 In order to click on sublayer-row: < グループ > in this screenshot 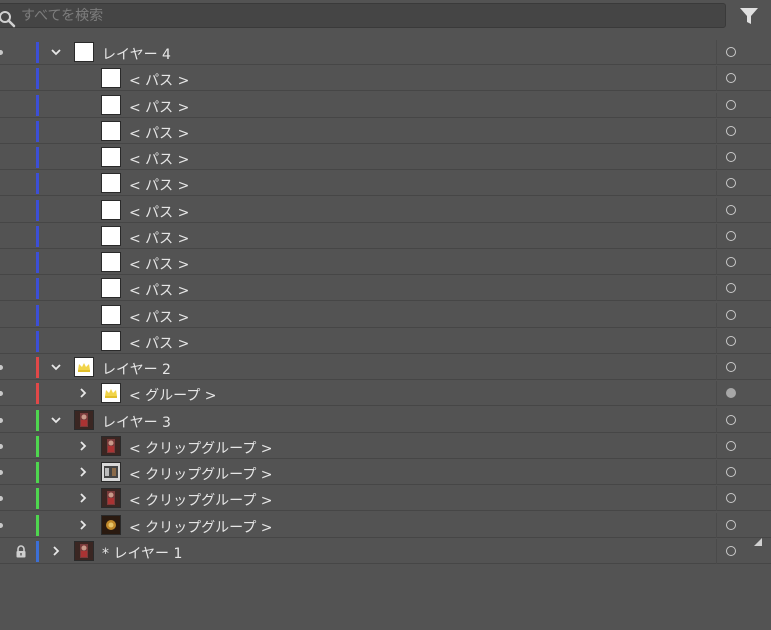, I will do `click(385, 394)`.